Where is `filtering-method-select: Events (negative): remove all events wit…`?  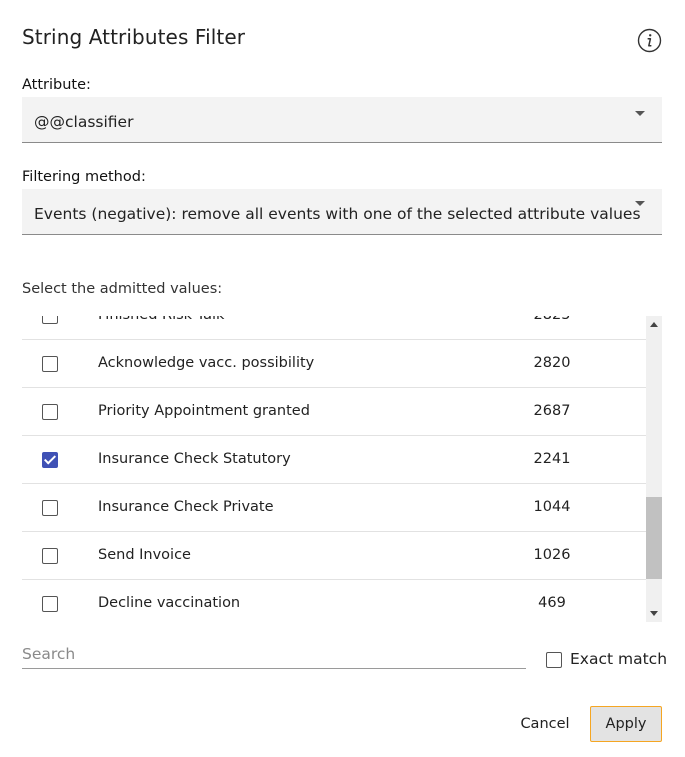 filtering-method-select: Events (negative): remove all events wit… is located at coordinates (342, 212).